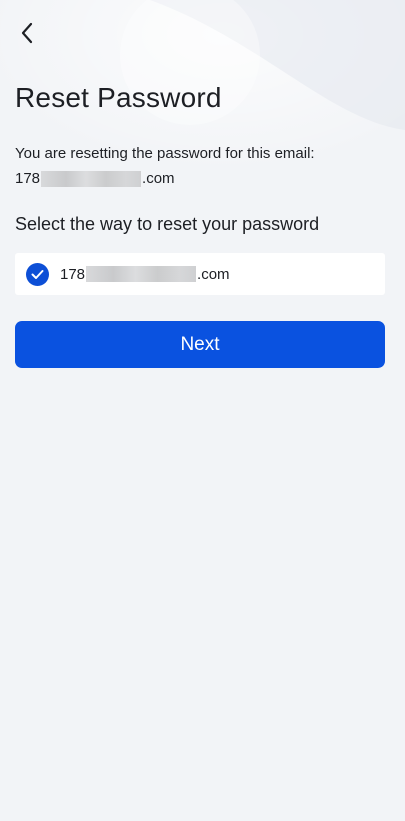 This screenshot has height=821, width=405. Describe the element at coordinates (28, 178) in the screenshot. I see `email-prefix: 178` at that location.